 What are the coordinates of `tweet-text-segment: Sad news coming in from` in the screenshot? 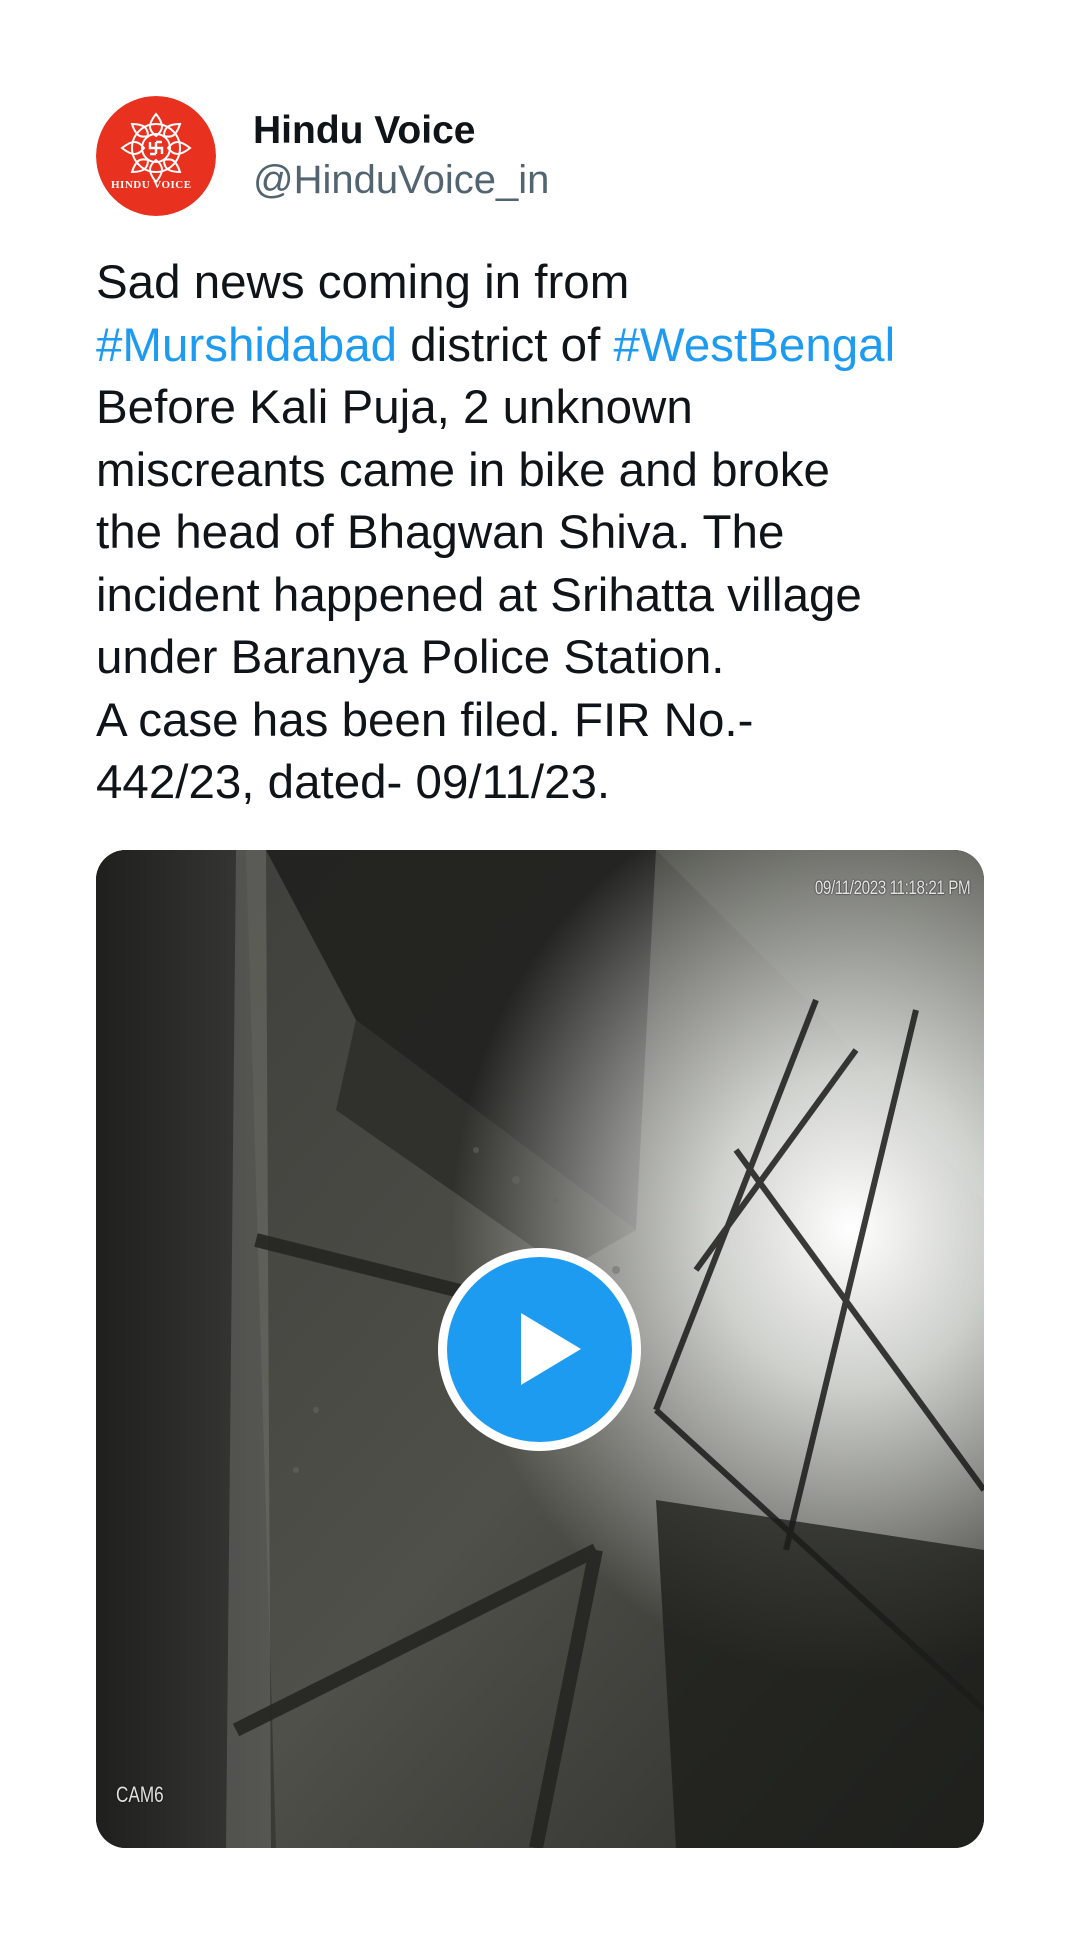 It's located at (363, 282).